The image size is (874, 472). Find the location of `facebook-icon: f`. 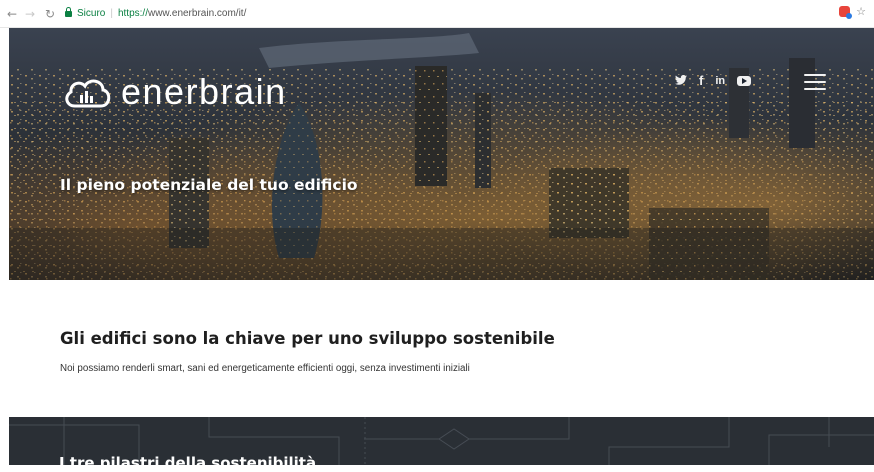

facebook-icon: f is located at coordinates (701, 80).